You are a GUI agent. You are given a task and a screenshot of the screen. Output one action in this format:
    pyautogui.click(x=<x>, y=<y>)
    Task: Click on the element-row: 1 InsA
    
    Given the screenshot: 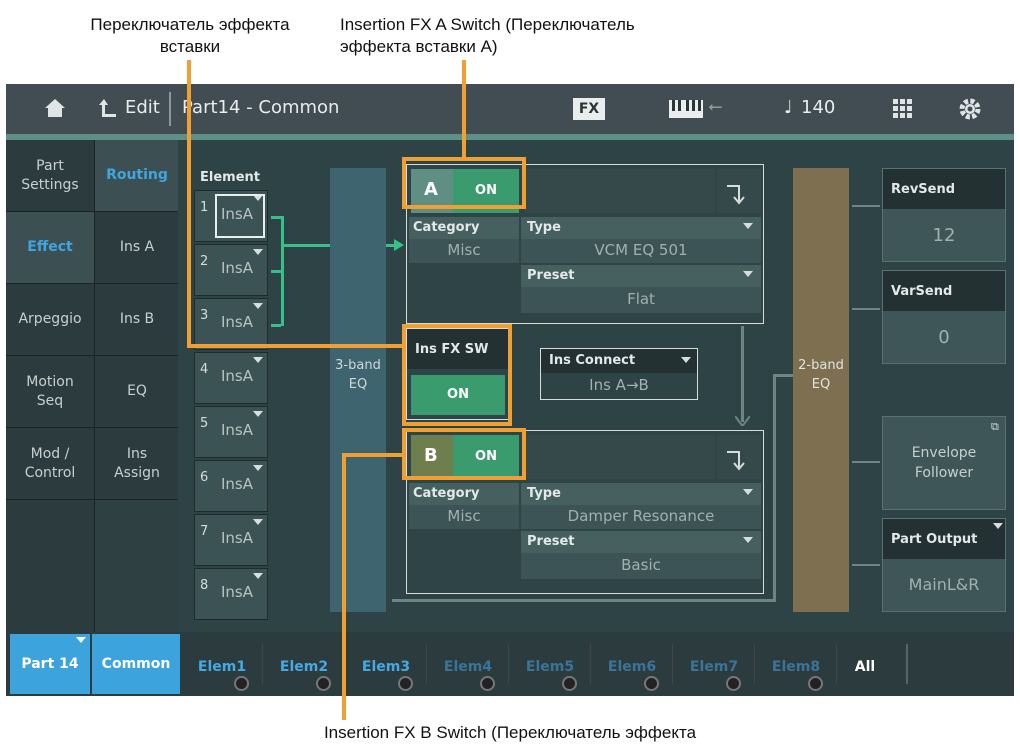 What is the action you would take?
    pyautogui.click(x=231, y=216)
    